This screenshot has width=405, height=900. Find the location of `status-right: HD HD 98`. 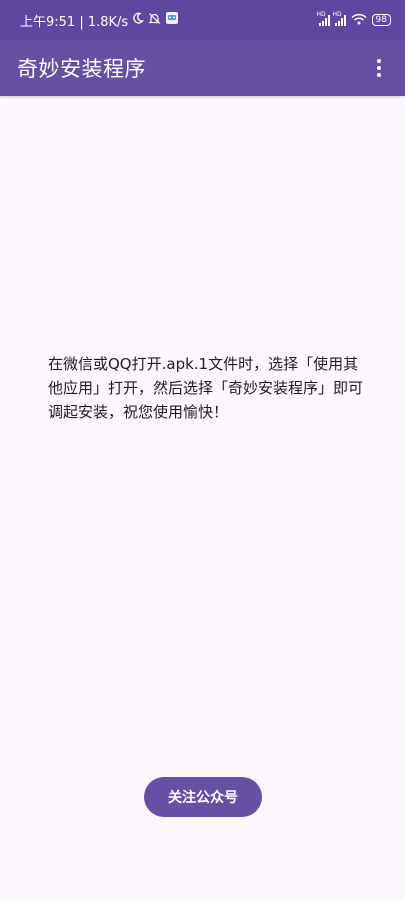

status-right: HD HD 98 is located at coordinates (354, 19).